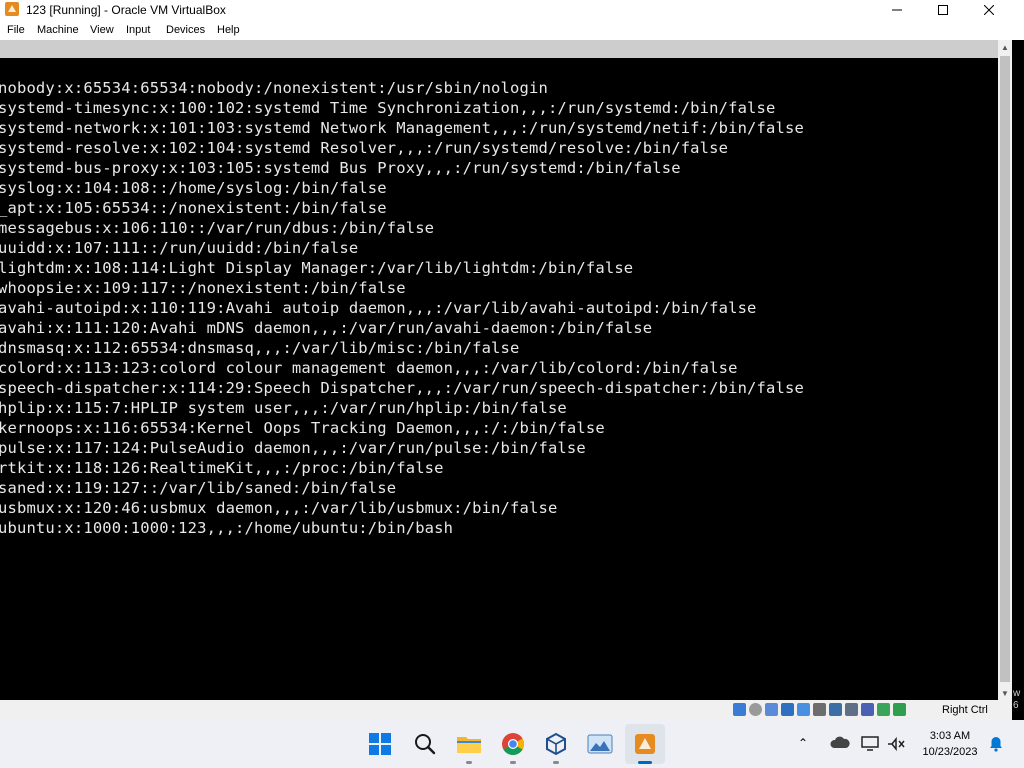 The height and width of the screenshot is (768, 1024). I want to click on maximize-button, so click(943, 10).